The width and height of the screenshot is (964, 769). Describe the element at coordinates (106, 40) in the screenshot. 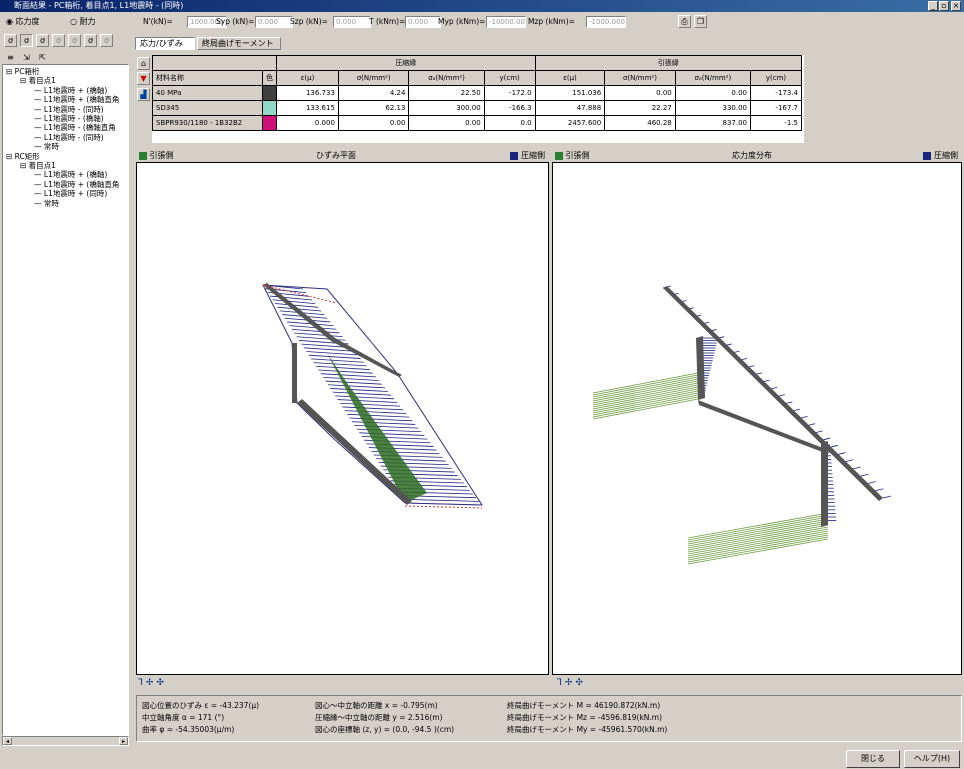

I see `sigma-d-icon: σ` at that location.